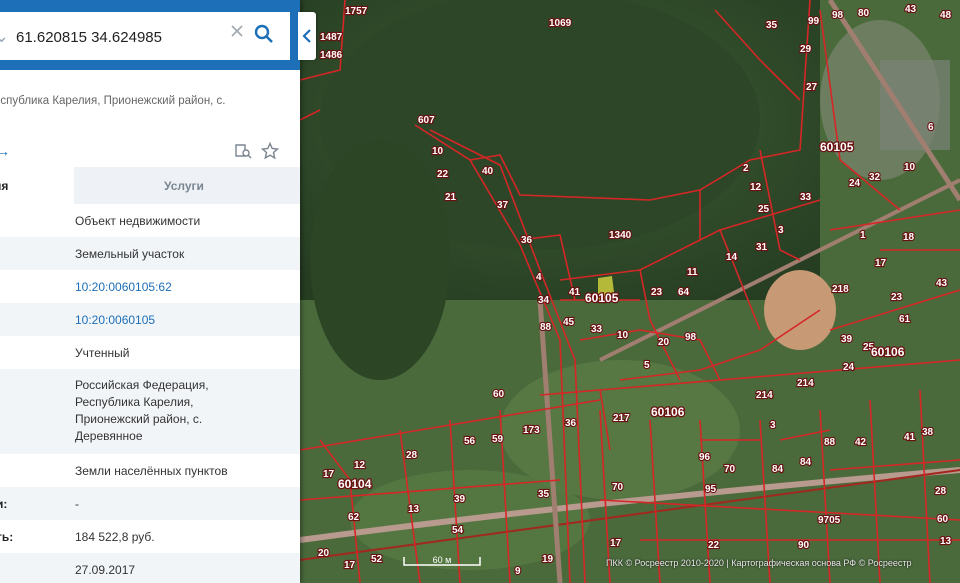 The image size is (960, 583). Describe the element at coordinates (762, 247) in the screenshot. I see `svg-text: 31` at that location.